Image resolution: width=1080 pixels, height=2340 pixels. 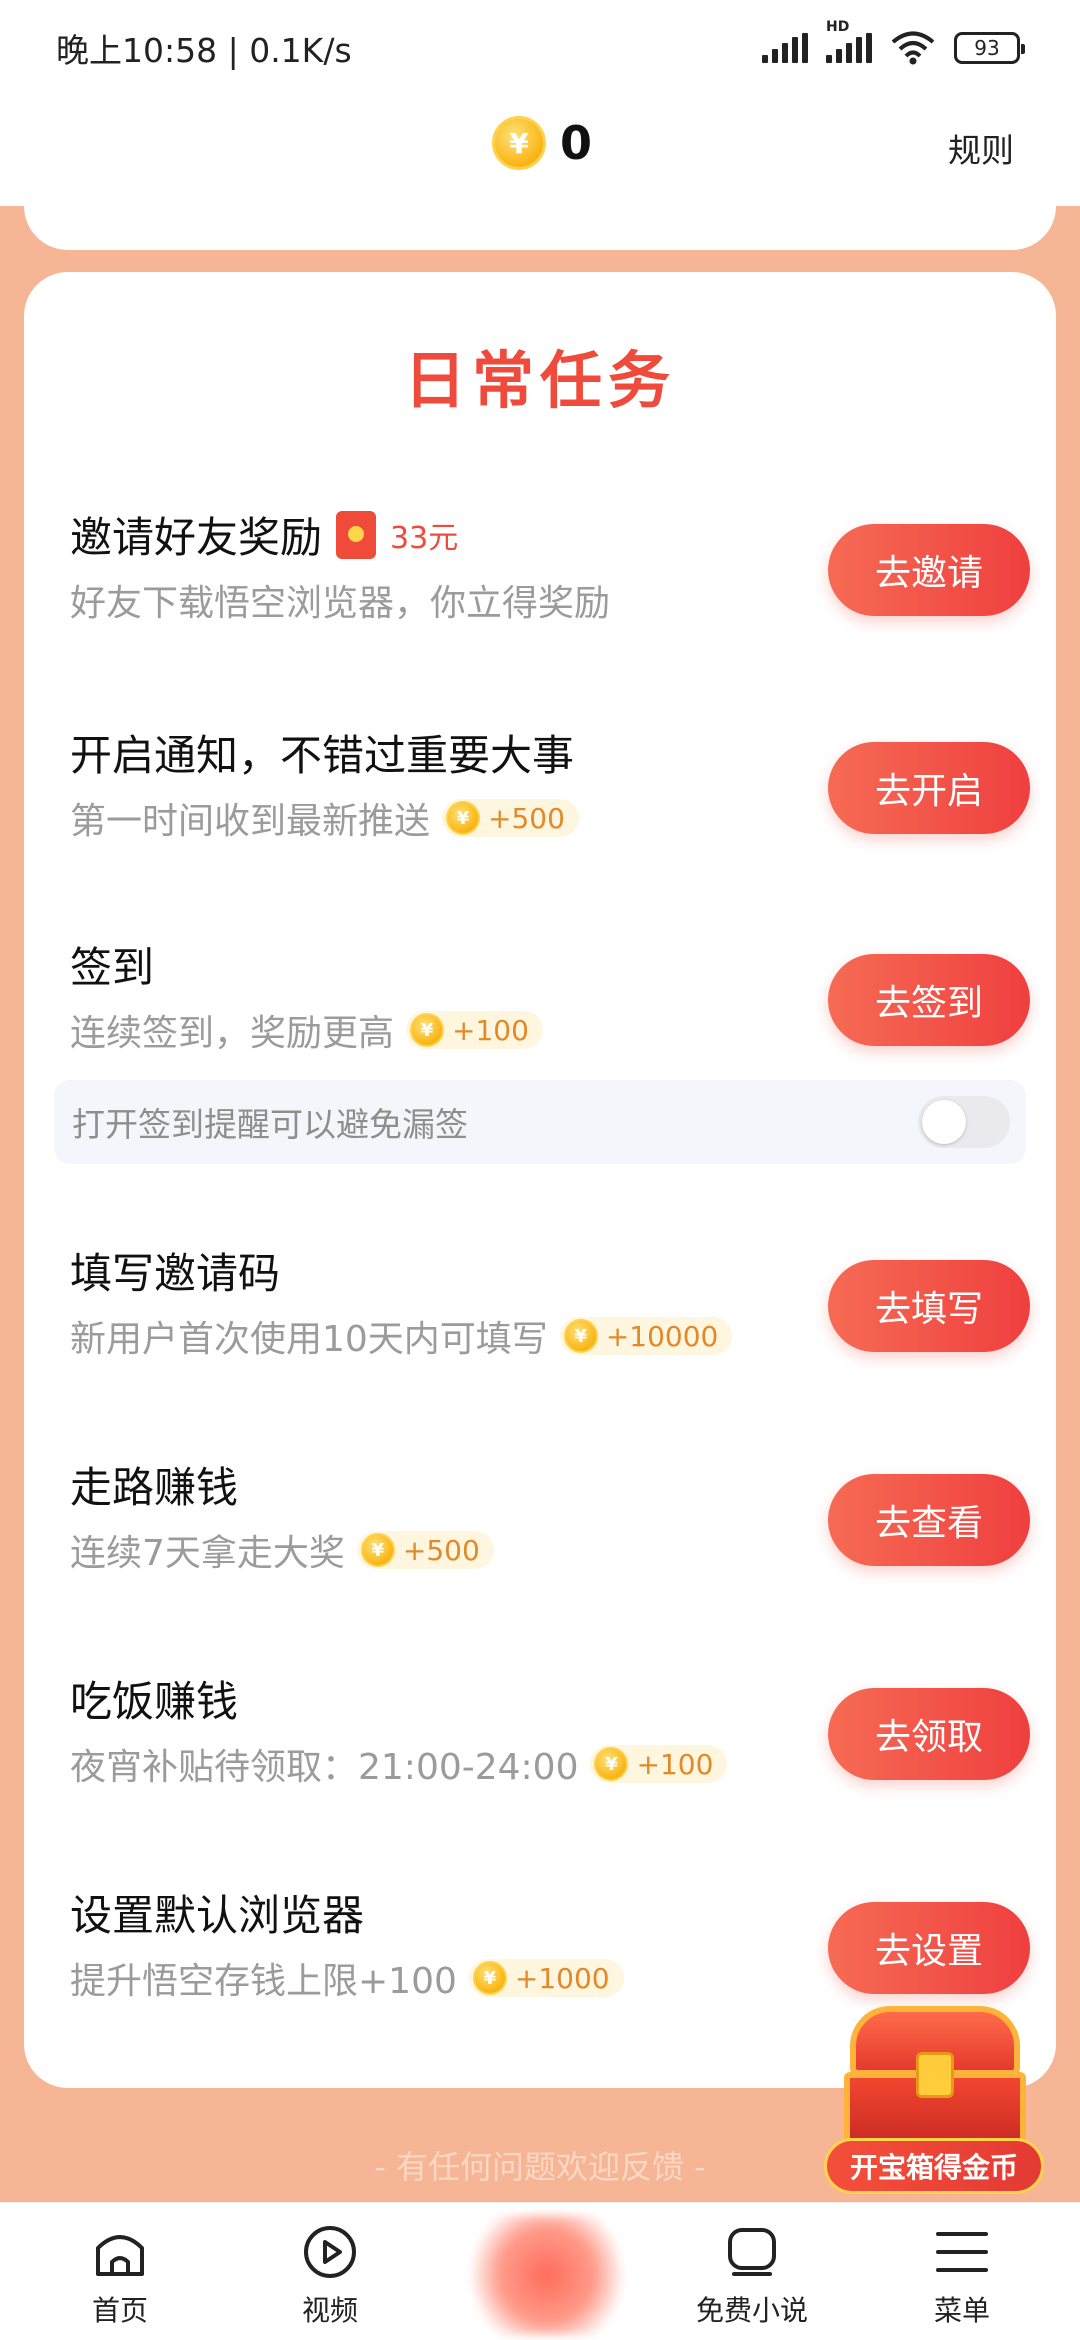 I want to click on coin-balance: ¥ 0, so click(x=542, y=143).